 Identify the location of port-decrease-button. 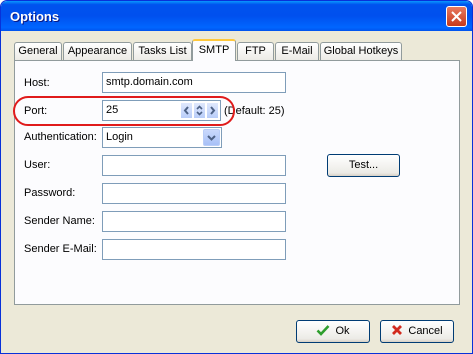
(186, 110).